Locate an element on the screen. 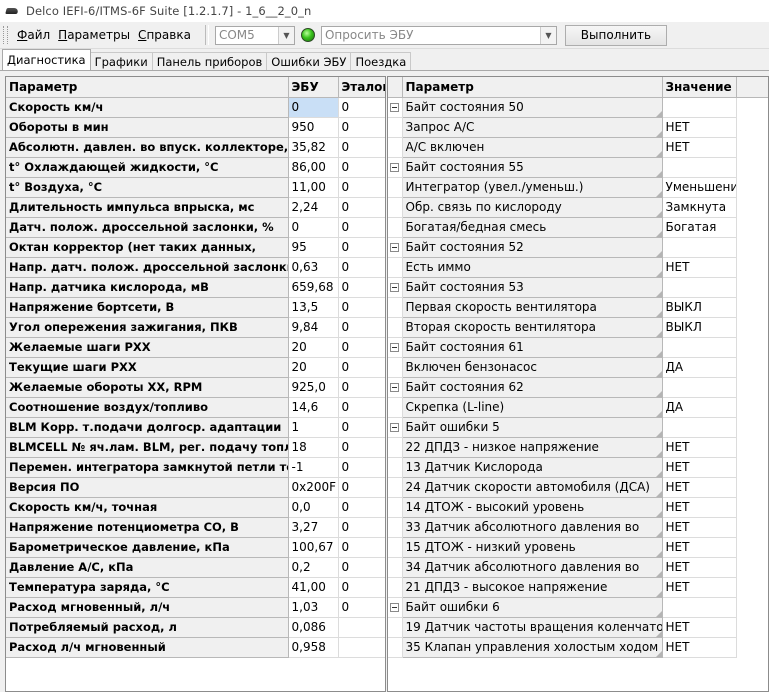 This screenshot has height=692, width=769. column-header-ecu: ЭБУ is located at coordinates (313, 87).